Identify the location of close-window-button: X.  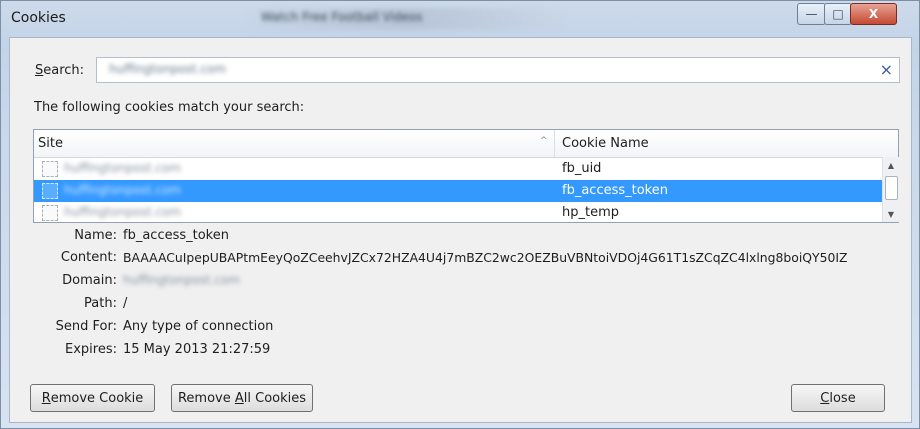
(873, 14).